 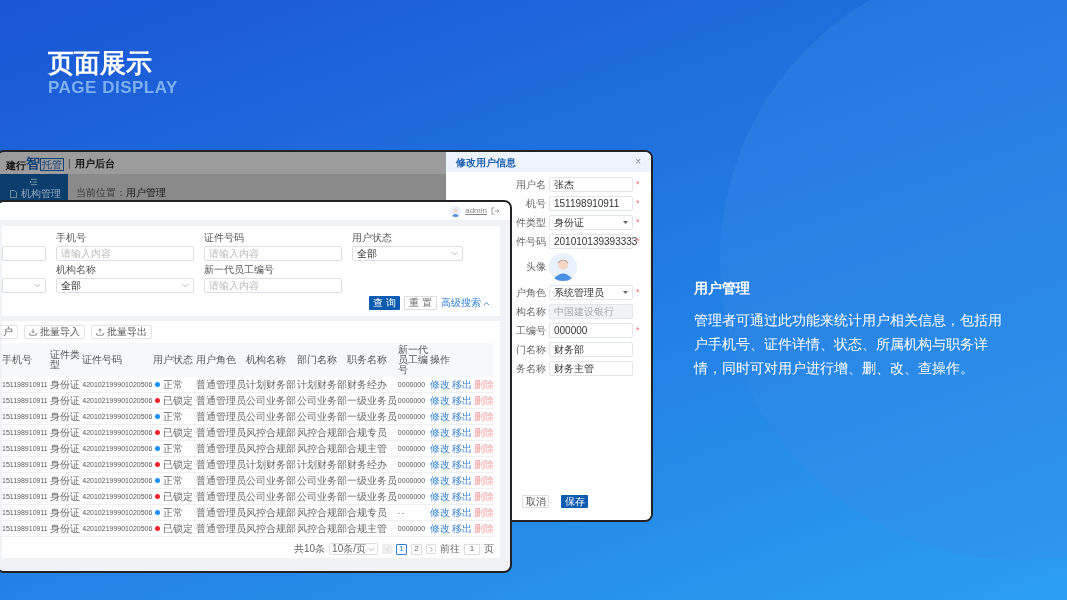 I want to click on page-button: 2, so click(x=416, y=549).